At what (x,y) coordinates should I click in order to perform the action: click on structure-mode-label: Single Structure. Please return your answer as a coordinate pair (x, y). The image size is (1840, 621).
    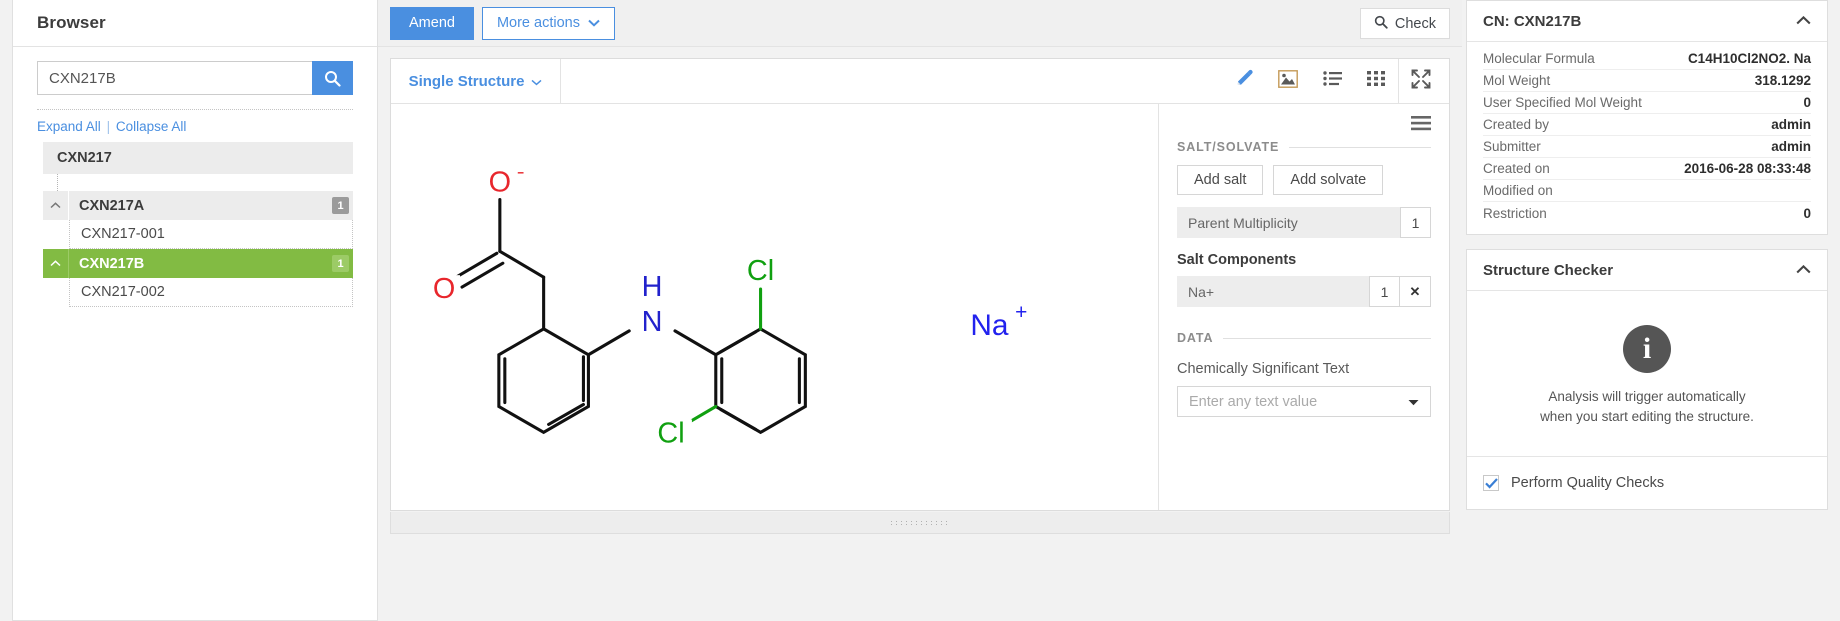
    Looking at the image, I should click on (466, 81).